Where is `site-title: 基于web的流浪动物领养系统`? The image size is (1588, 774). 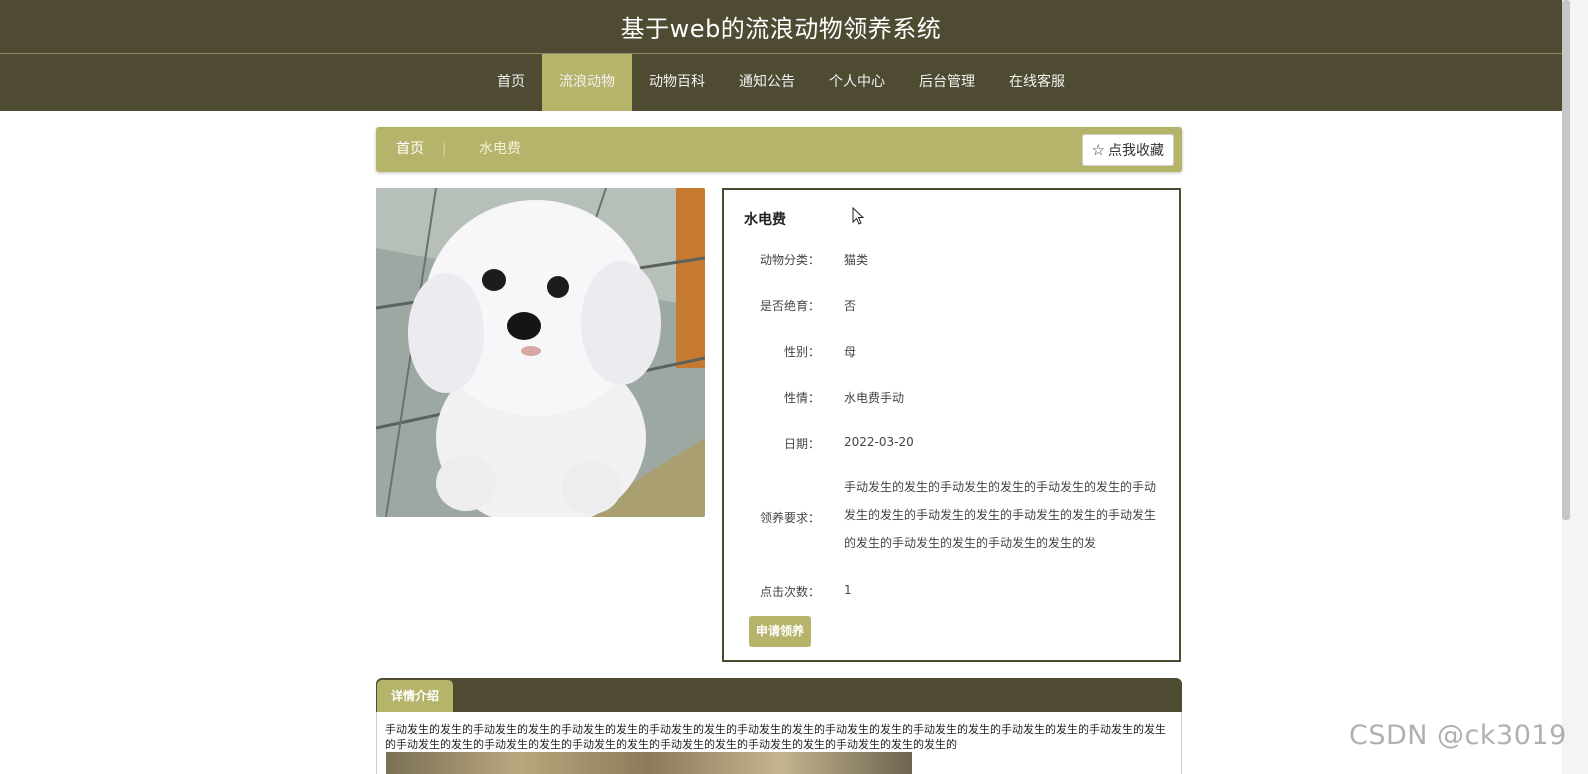
site-title: 基于web的流浪动物领养系统 is located at coordinates (781, 29).